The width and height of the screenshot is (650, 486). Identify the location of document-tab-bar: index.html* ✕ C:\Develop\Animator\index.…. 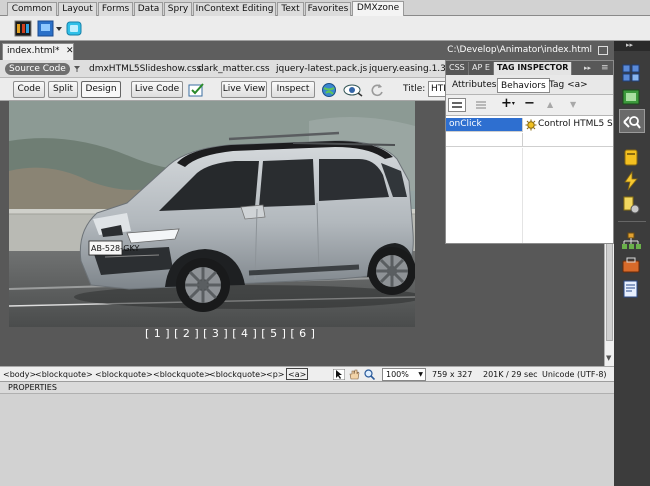
(307, 50).